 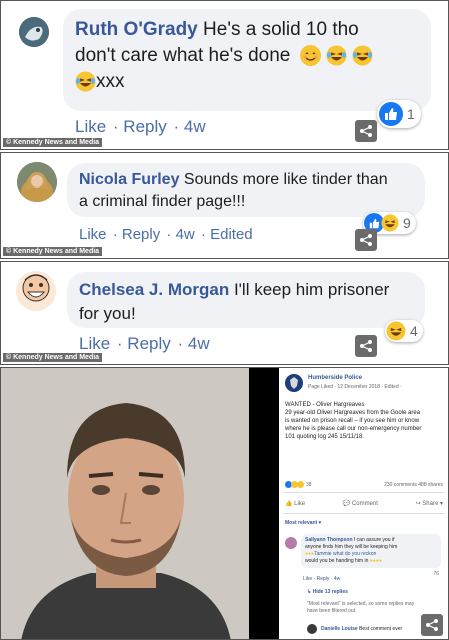 I want to click on comment-text: Best comment ever, so click(x=380, y=629).